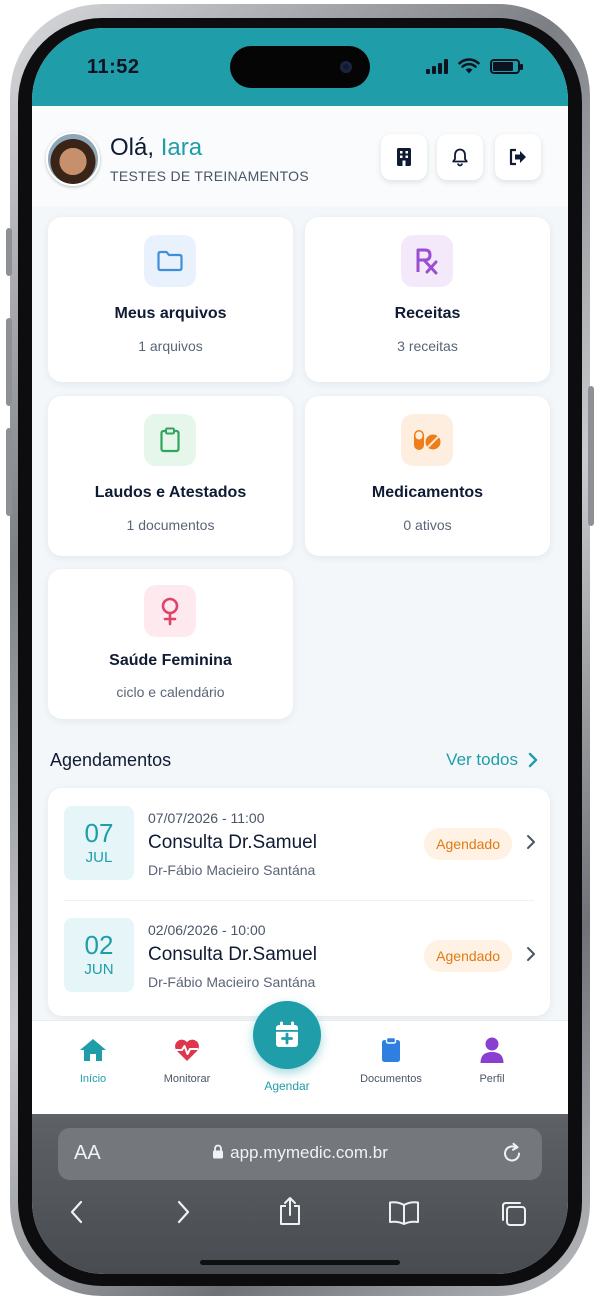 This screenshot has width=600, height=1303. Describe the element at coordinates (391, 1079) in the screenshot. I see `nav-label: Documentos` at that location.